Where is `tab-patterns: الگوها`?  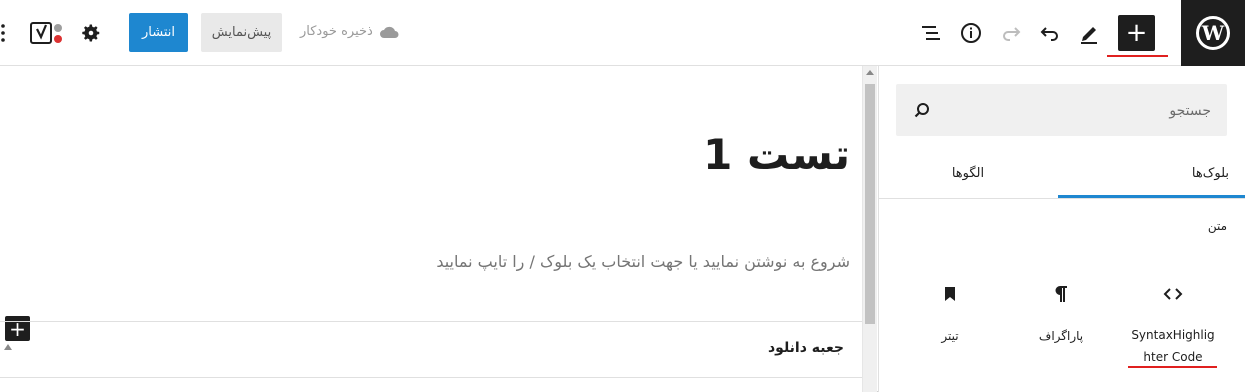
tab-patterns: الگوها is located at coordinates (968, 173).